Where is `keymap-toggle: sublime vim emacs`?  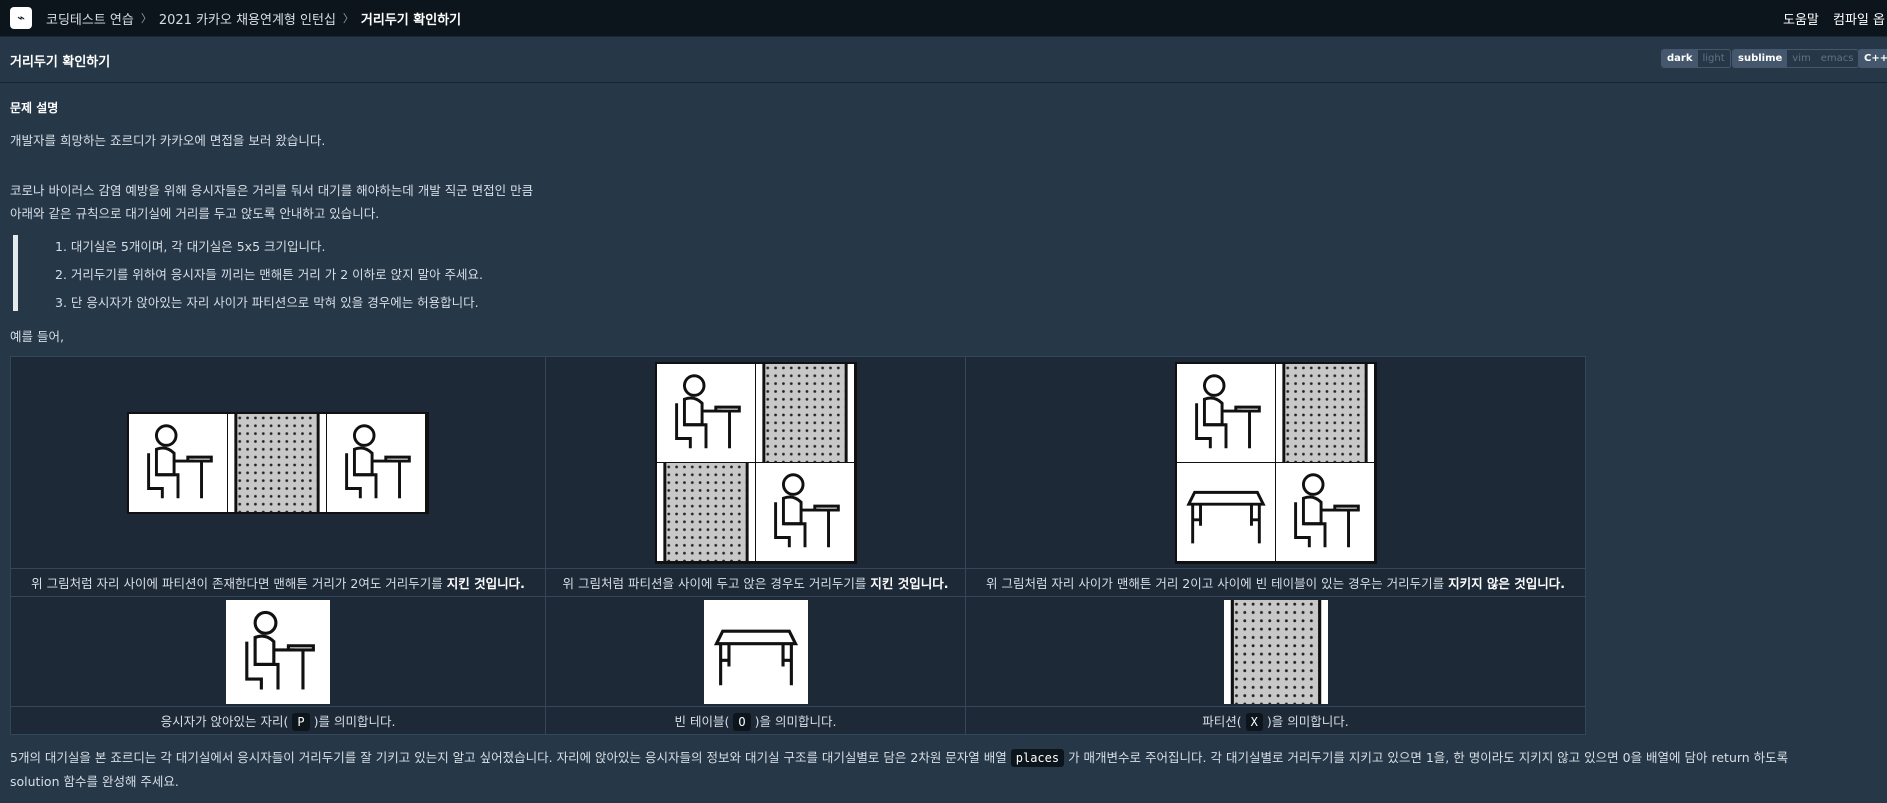 keymap-toggle: sublime vim emacs is located at coordinates (1796, 58).